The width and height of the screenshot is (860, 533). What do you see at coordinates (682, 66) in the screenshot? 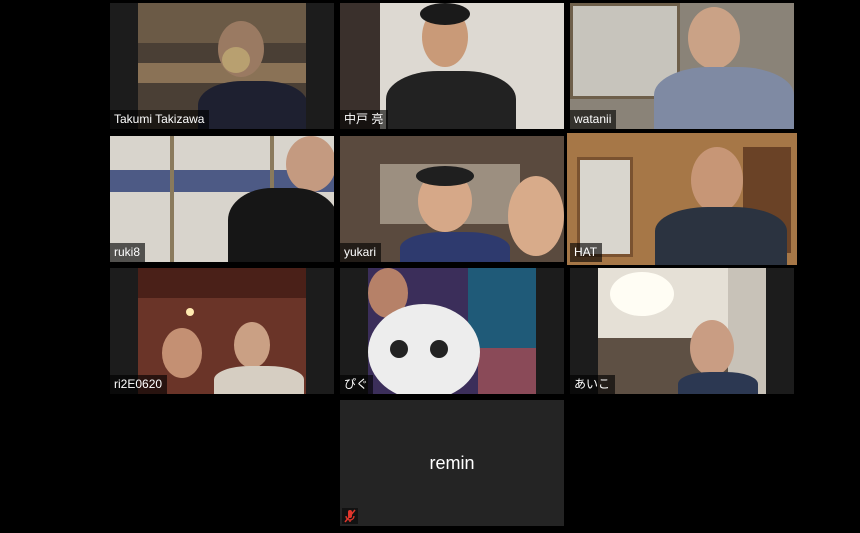
I see `video-tile-watanii: watanii` at bounding box center [682, 66].